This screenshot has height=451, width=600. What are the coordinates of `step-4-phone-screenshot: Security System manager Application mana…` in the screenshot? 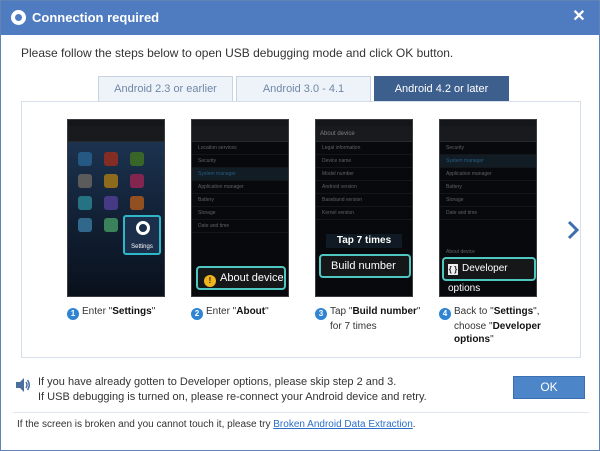 It's located at (488, 208).